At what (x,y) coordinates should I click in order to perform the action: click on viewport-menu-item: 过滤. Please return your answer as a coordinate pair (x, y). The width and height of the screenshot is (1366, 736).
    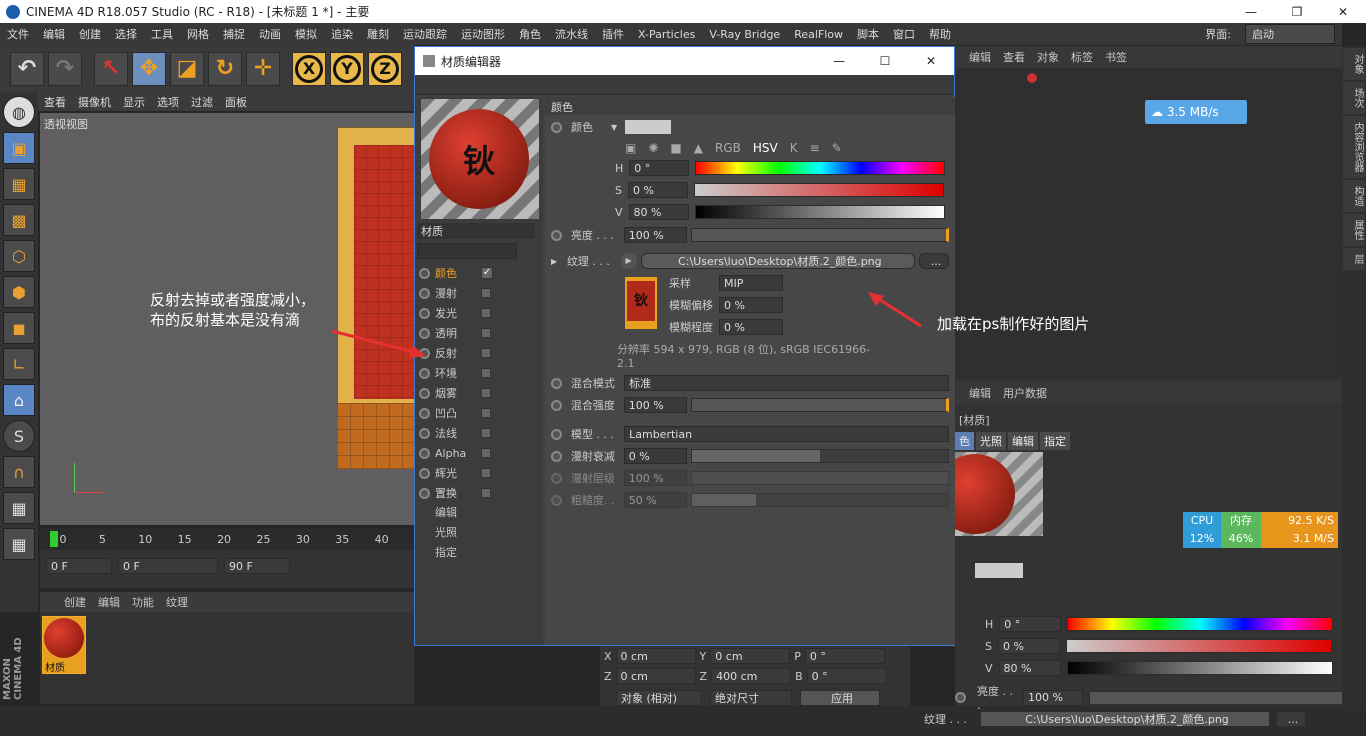
    Looking at the image, I should click on (202, 102).